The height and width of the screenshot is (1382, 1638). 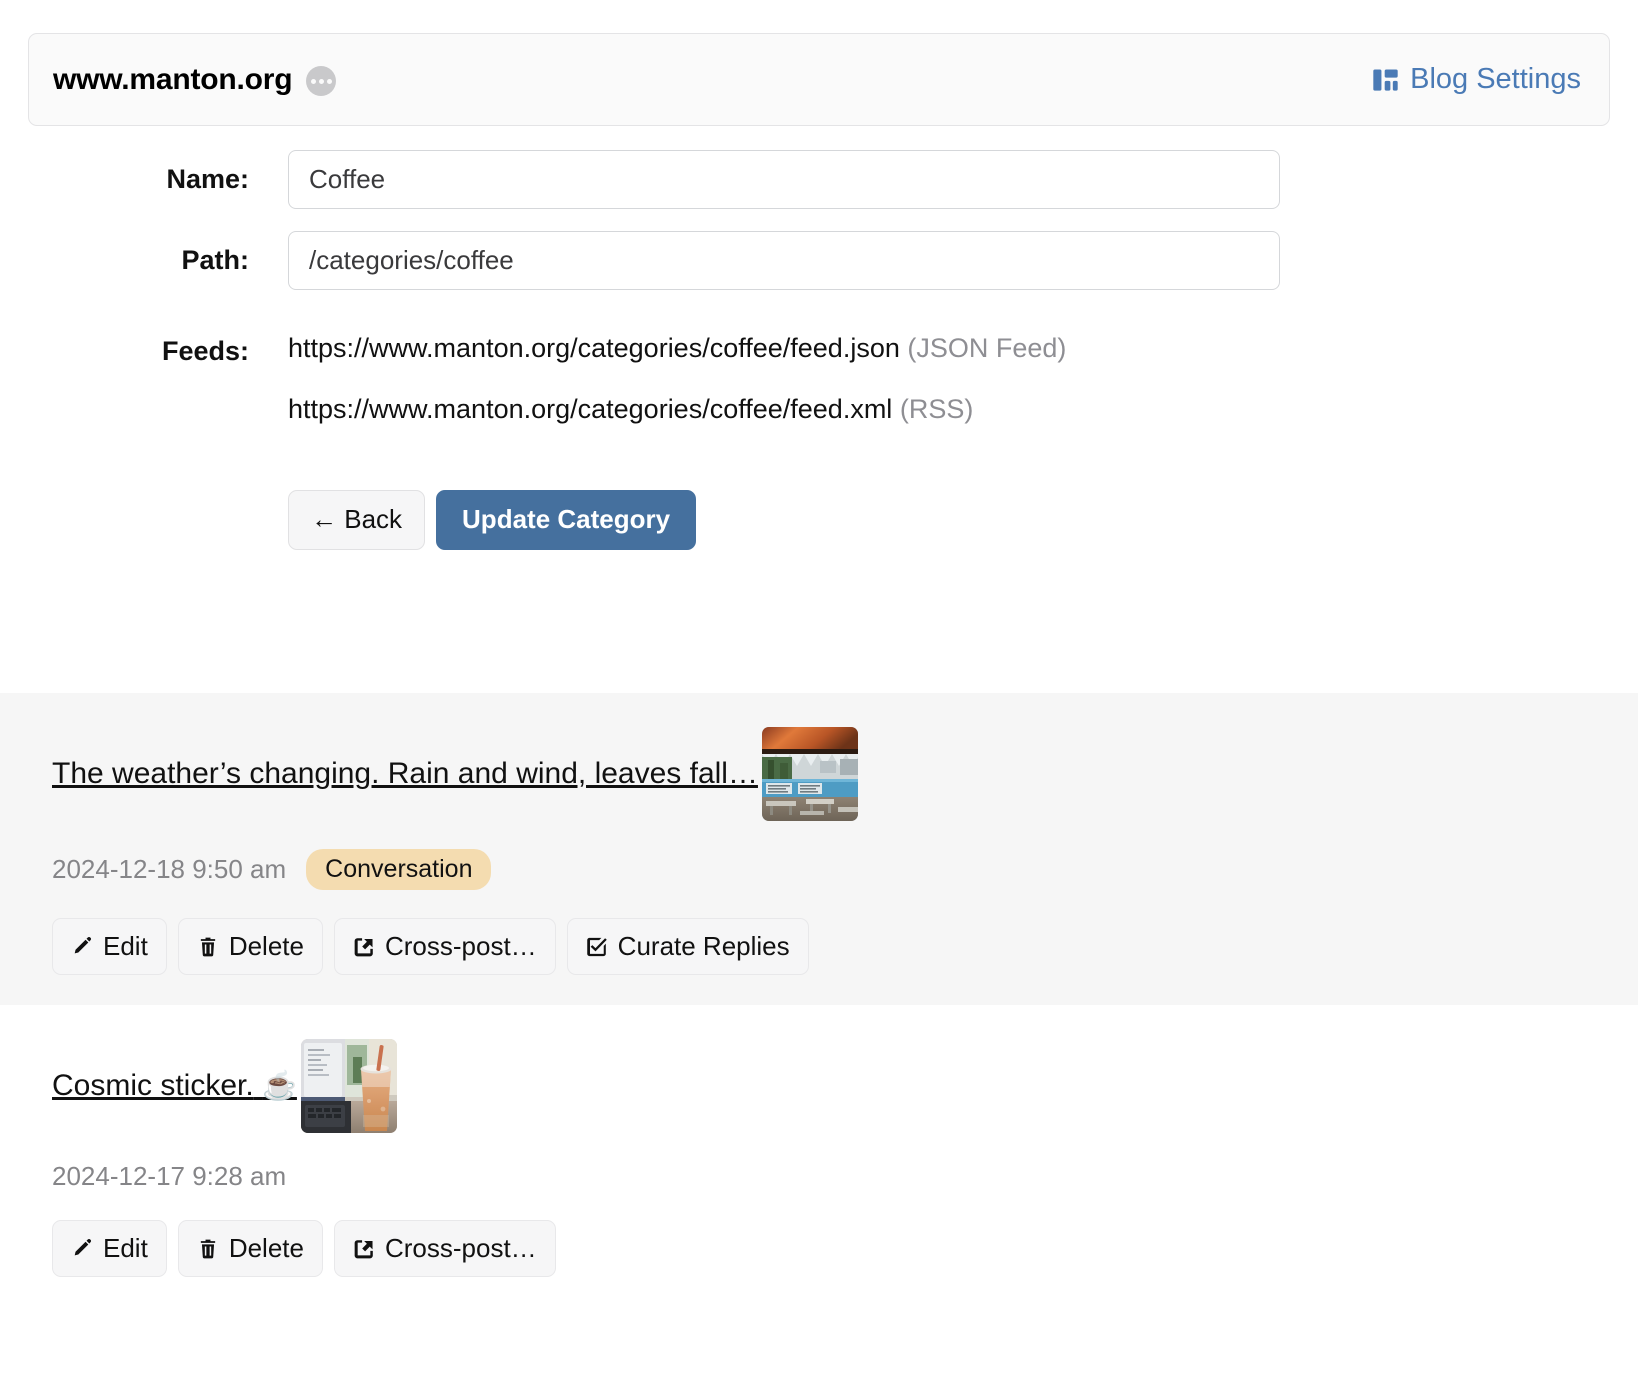 What do you see at coordinates (153, 1085) in the screenshot?
I see `post-title-text: Cosmic sticker.` at bounding box center [153, 1085].